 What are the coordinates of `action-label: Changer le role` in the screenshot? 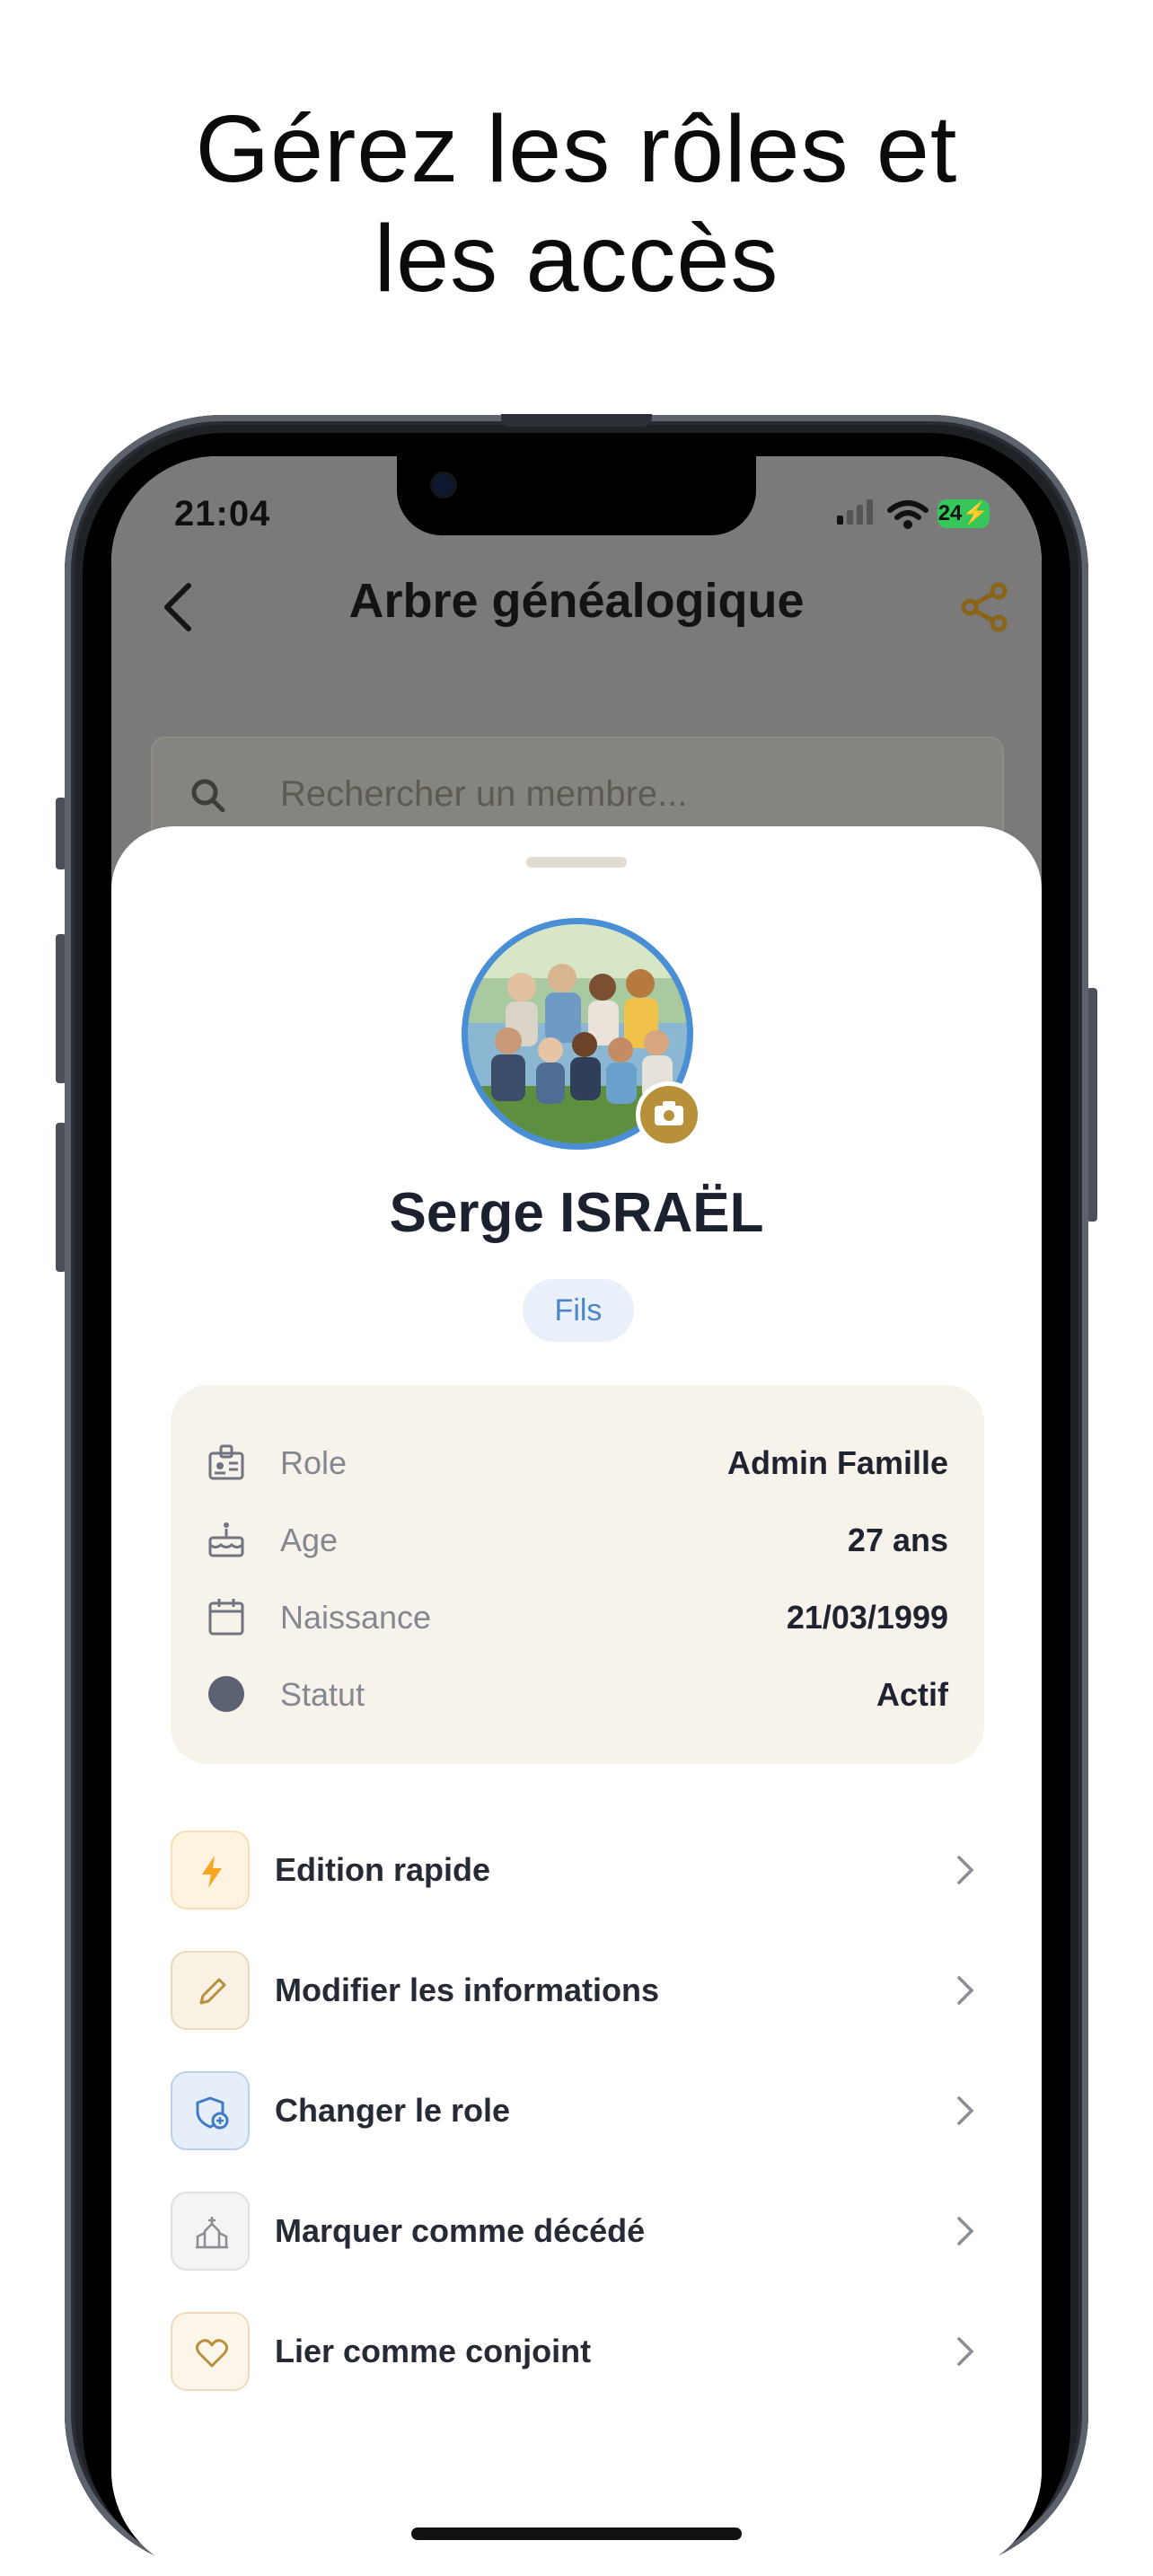 It's located at (393, 2110).